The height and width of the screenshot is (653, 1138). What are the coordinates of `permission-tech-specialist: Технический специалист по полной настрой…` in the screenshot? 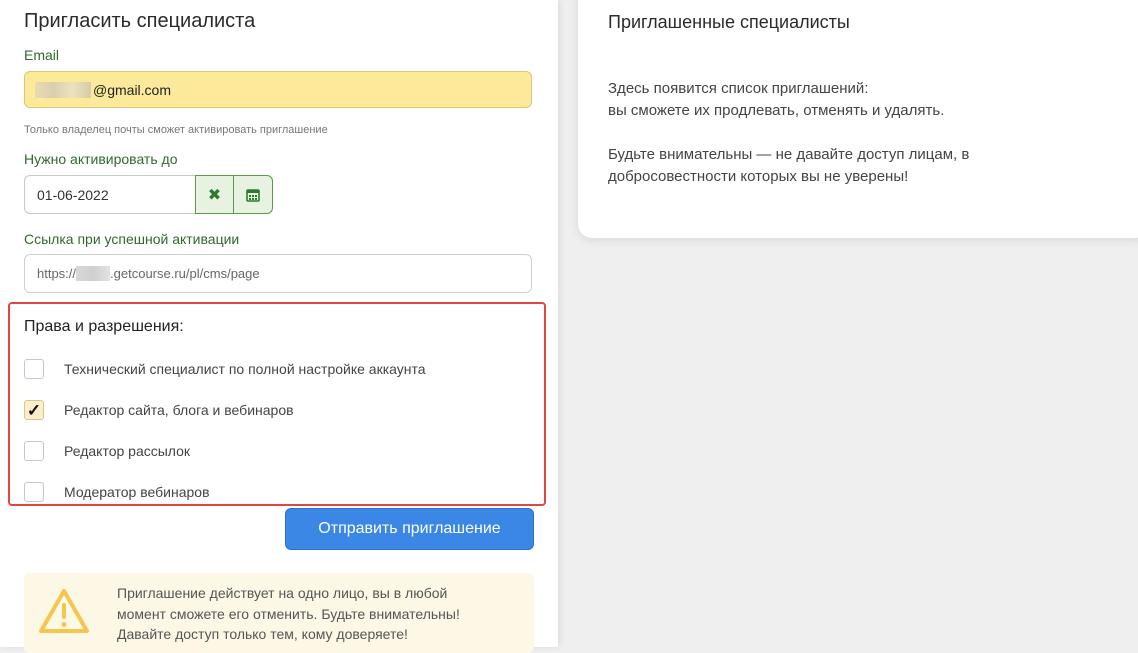 It's located at (225, 369).